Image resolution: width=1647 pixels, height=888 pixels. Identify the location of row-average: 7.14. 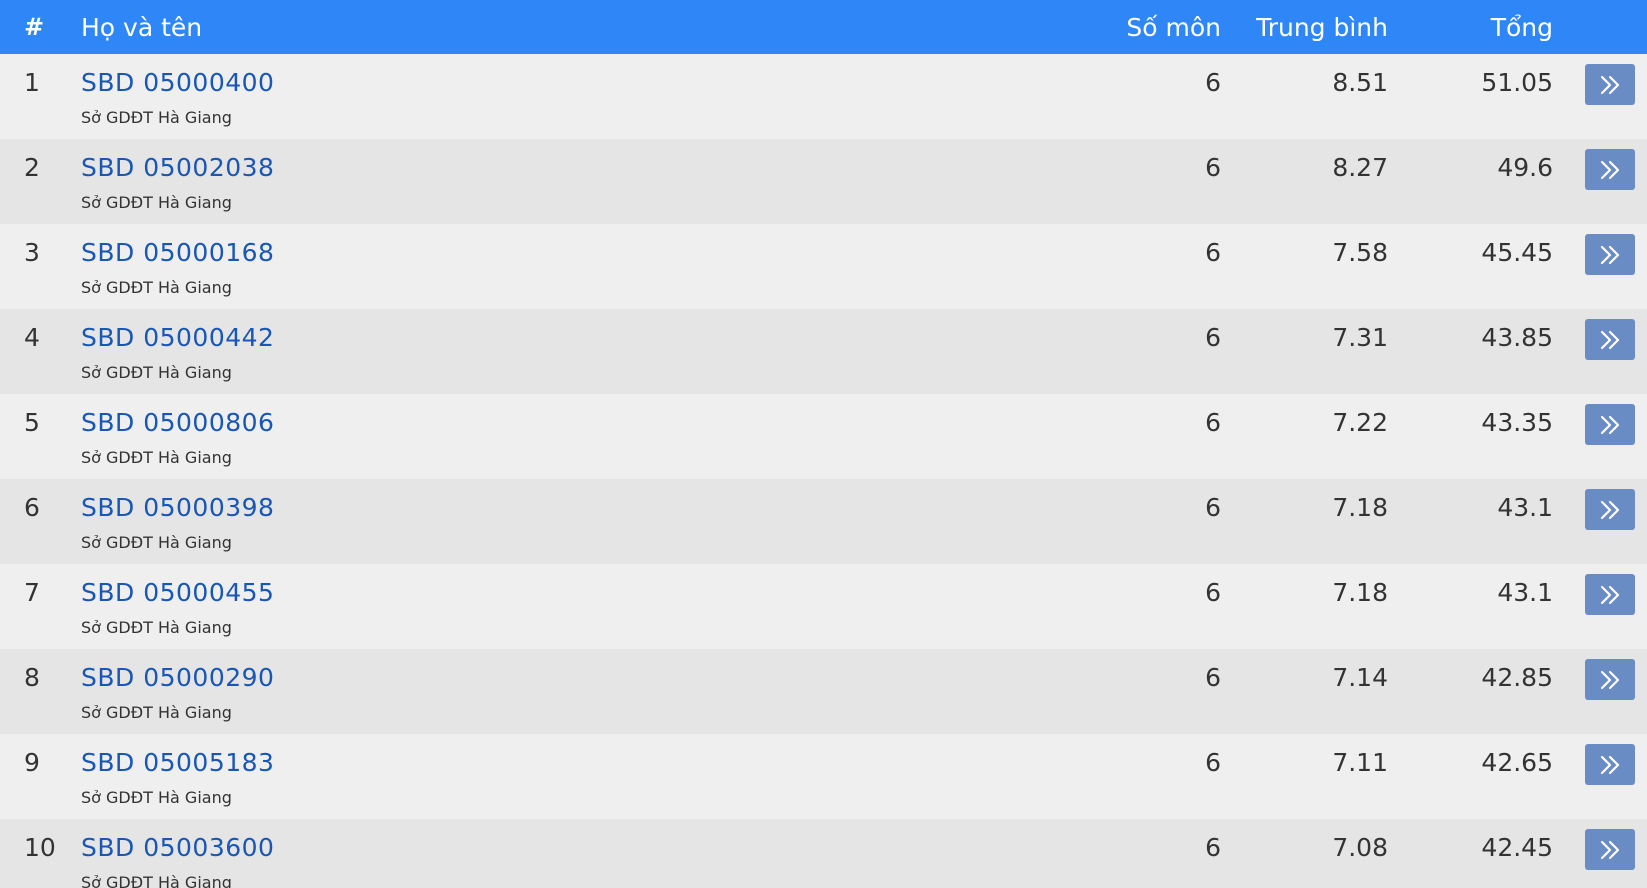
(1360, 677).